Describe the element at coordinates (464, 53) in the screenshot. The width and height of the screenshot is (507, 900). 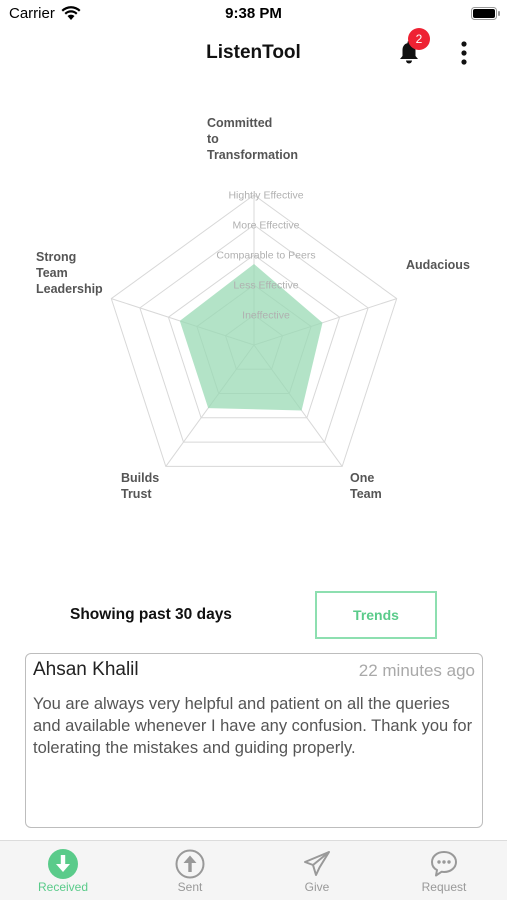
I see `more-options-icon` at that location.